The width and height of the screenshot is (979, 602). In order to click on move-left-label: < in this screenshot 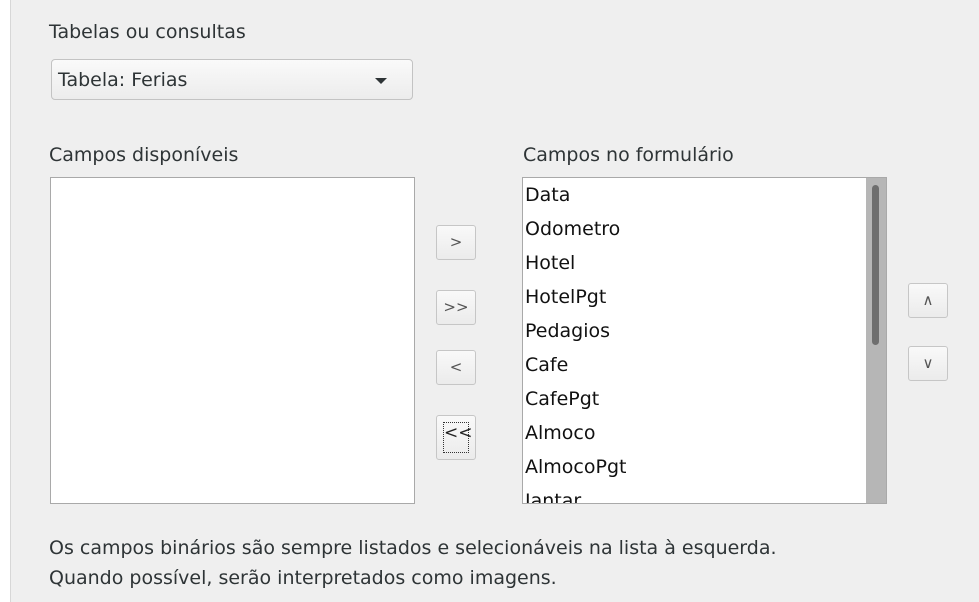, I will do `click(456, 367)`.